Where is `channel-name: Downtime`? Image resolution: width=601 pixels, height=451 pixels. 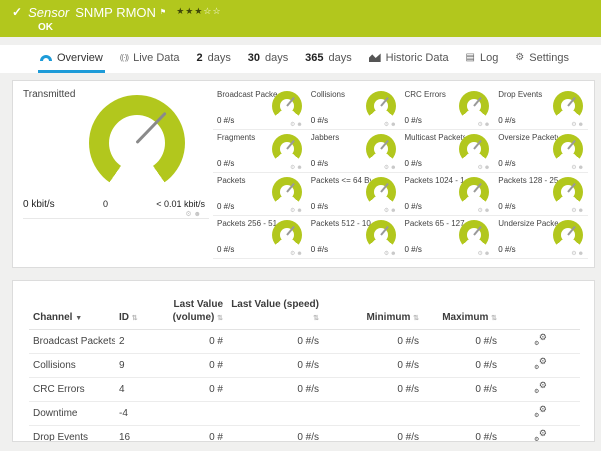 channel-name: Downtime is located at coordinates (72, 413).